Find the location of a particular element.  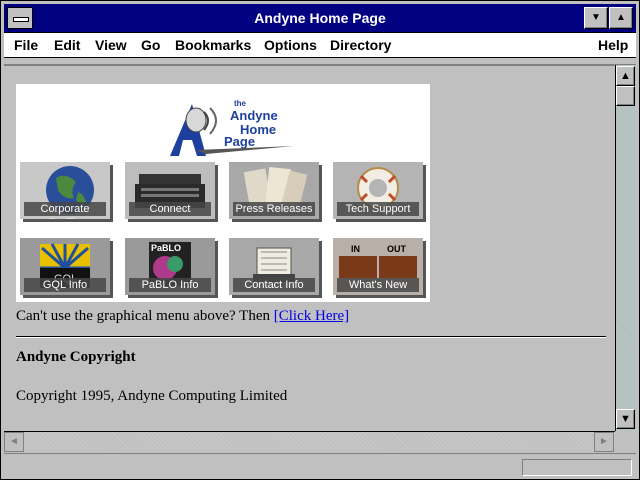

window-title: Andyne Home Page is located at coordinates (320, 18).